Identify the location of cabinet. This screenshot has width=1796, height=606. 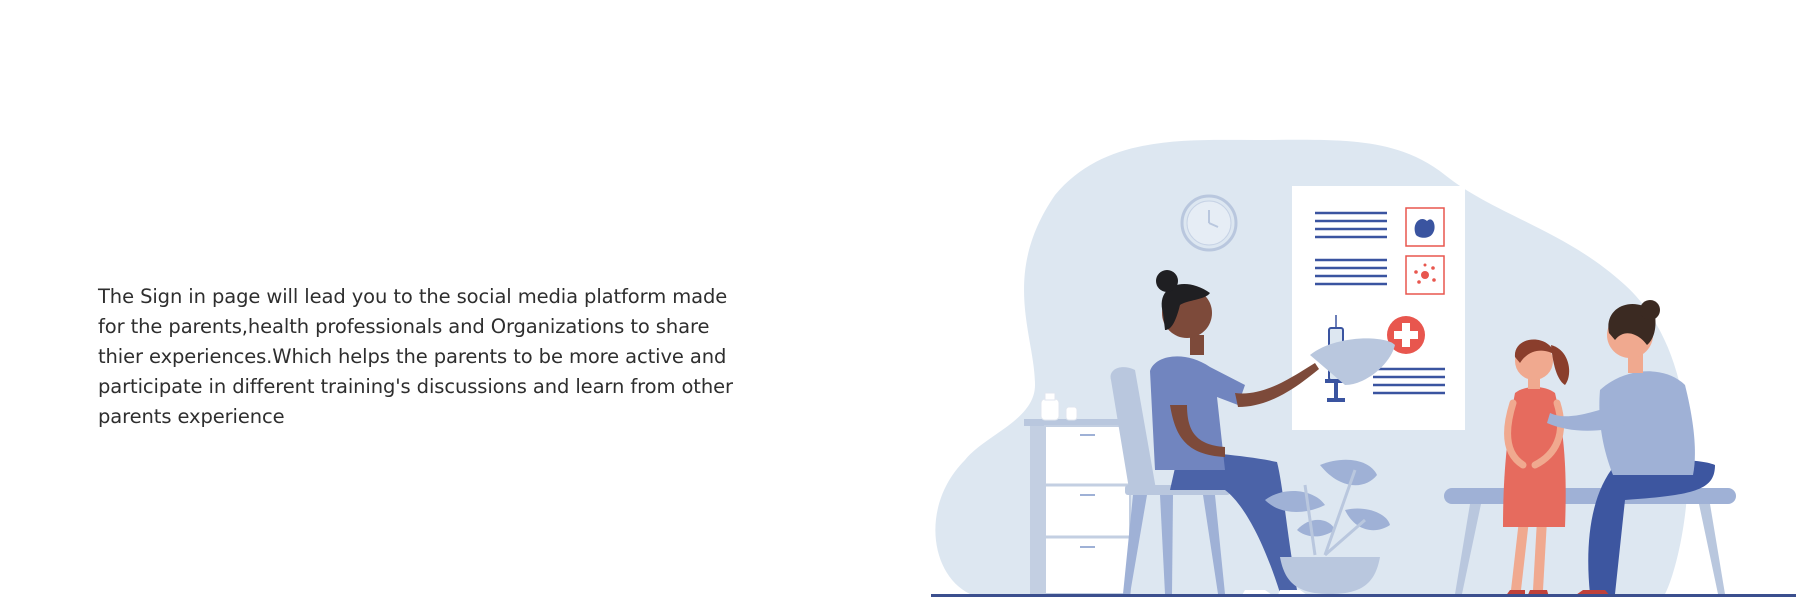
(1078, 493).